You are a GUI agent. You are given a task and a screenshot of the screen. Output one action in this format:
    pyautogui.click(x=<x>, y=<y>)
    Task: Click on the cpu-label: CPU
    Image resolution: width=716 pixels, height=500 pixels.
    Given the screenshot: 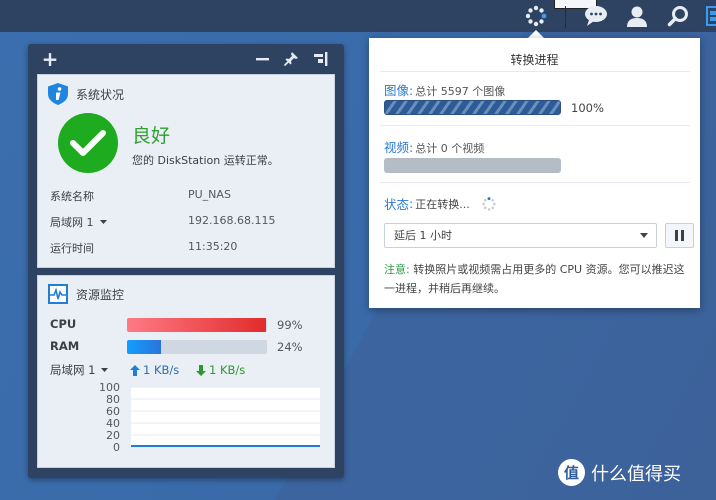 What is the action you would take?
    pyautogui.click(x=63, y=324)
    